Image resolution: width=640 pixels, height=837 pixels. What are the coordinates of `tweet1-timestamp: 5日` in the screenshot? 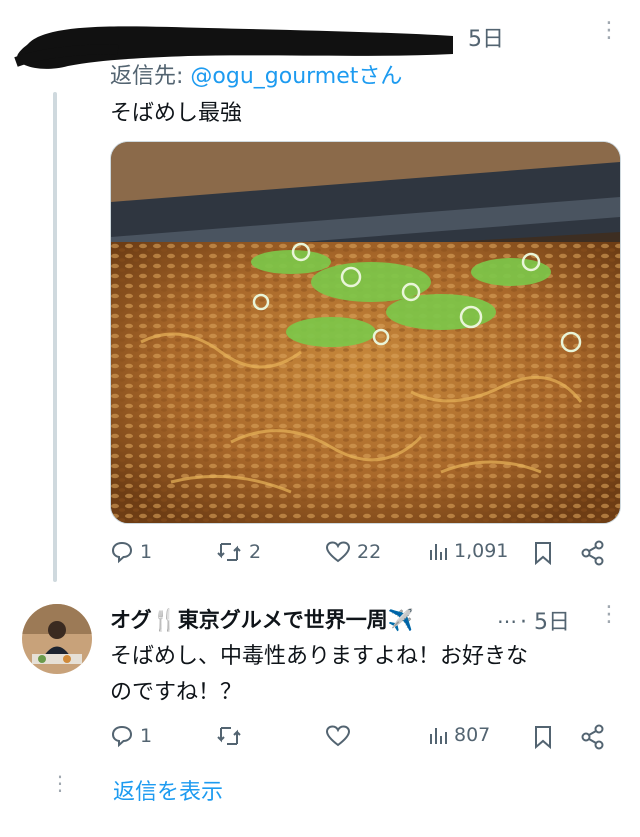 It's located at (486, 37).